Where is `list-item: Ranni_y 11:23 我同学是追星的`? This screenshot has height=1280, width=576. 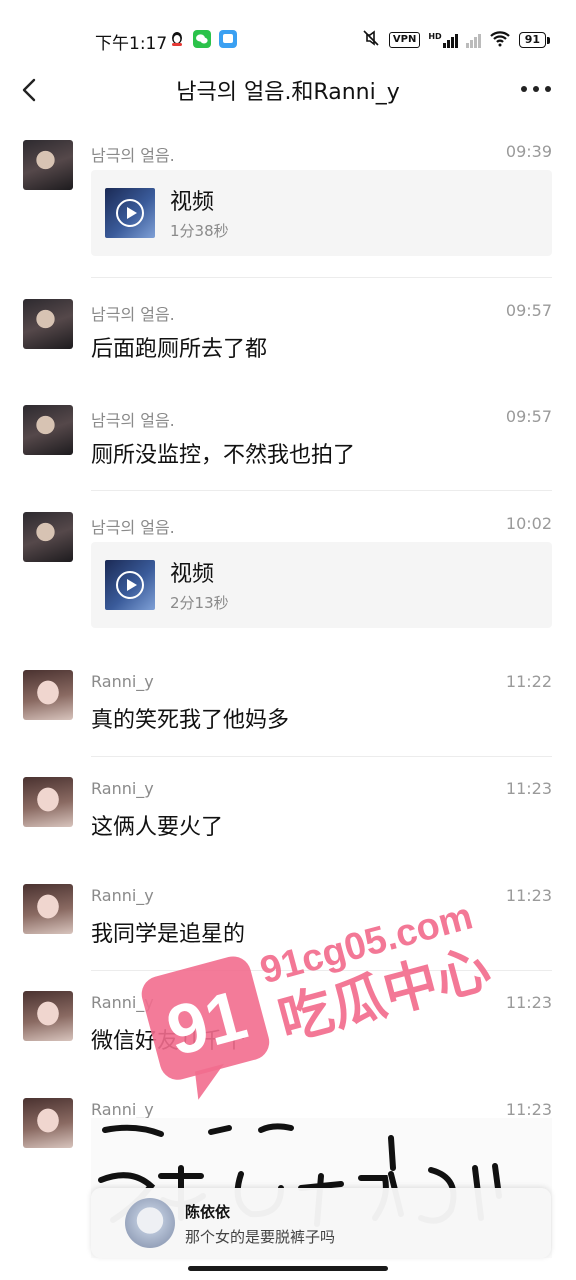
list-item: Ranni_y 11:23 我同学是追星的 is located at coordinates (288, 917).